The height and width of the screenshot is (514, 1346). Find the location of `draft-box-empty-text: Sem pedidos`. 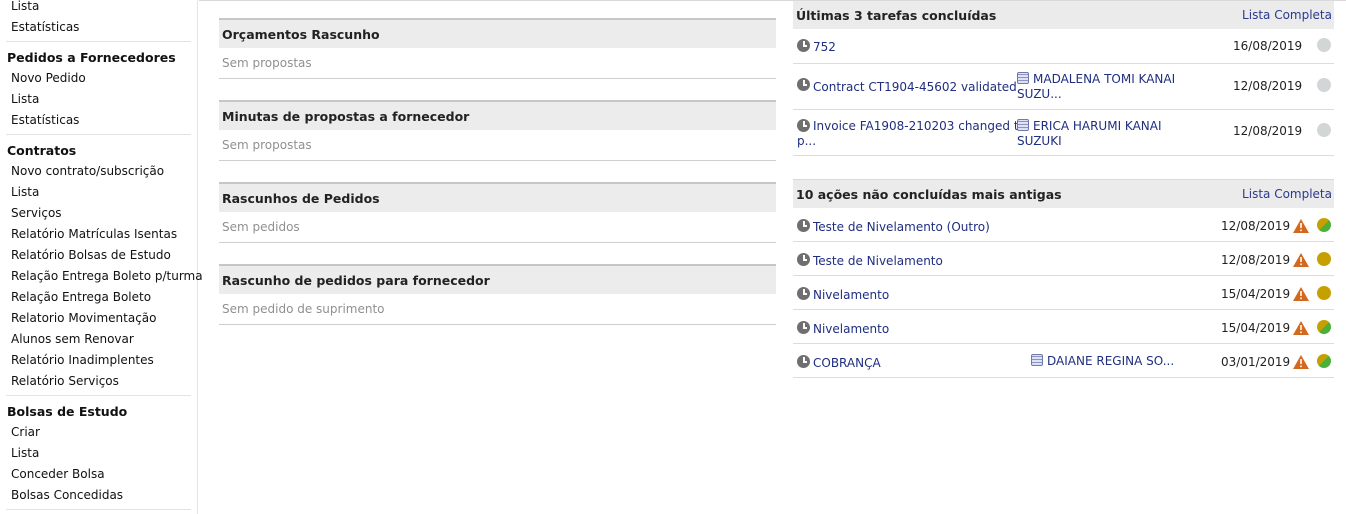

draft-box-empty-text: Sem pedidos is located at coordinates (261, 227).